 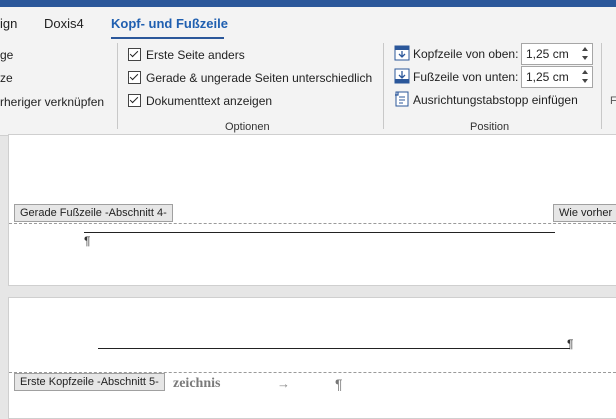 What do you see at coordinates (547, 54) in the screenshot?
I see `header-from-top-value: 1,25 cm` at bounding box center [547, 54].